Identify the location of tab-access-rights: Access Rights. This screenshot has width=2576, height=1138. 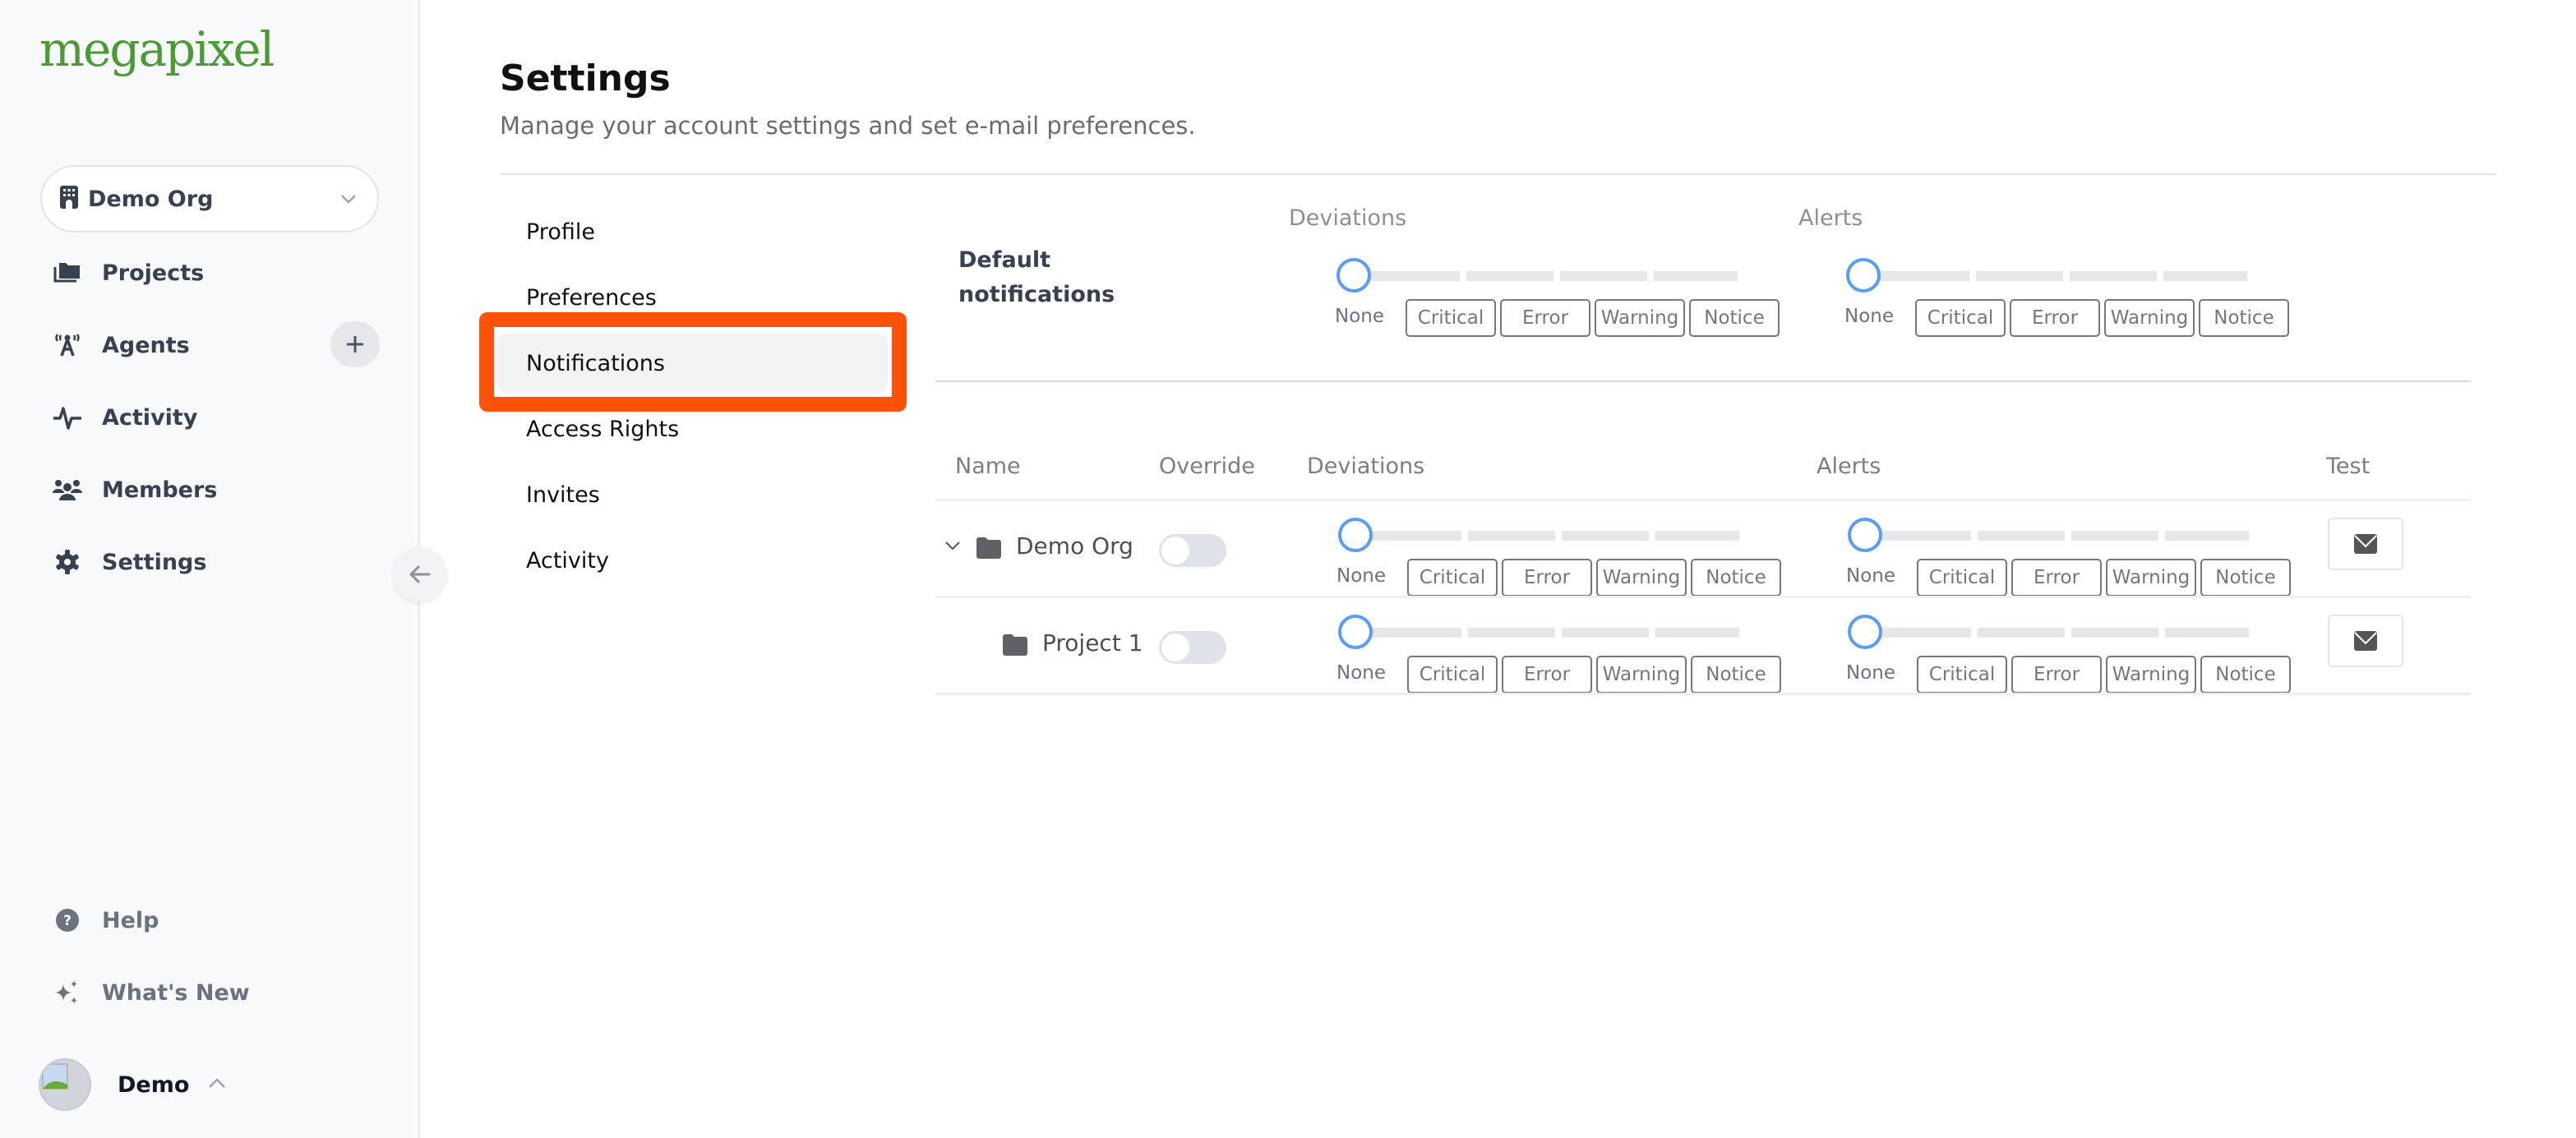
(692, 428).